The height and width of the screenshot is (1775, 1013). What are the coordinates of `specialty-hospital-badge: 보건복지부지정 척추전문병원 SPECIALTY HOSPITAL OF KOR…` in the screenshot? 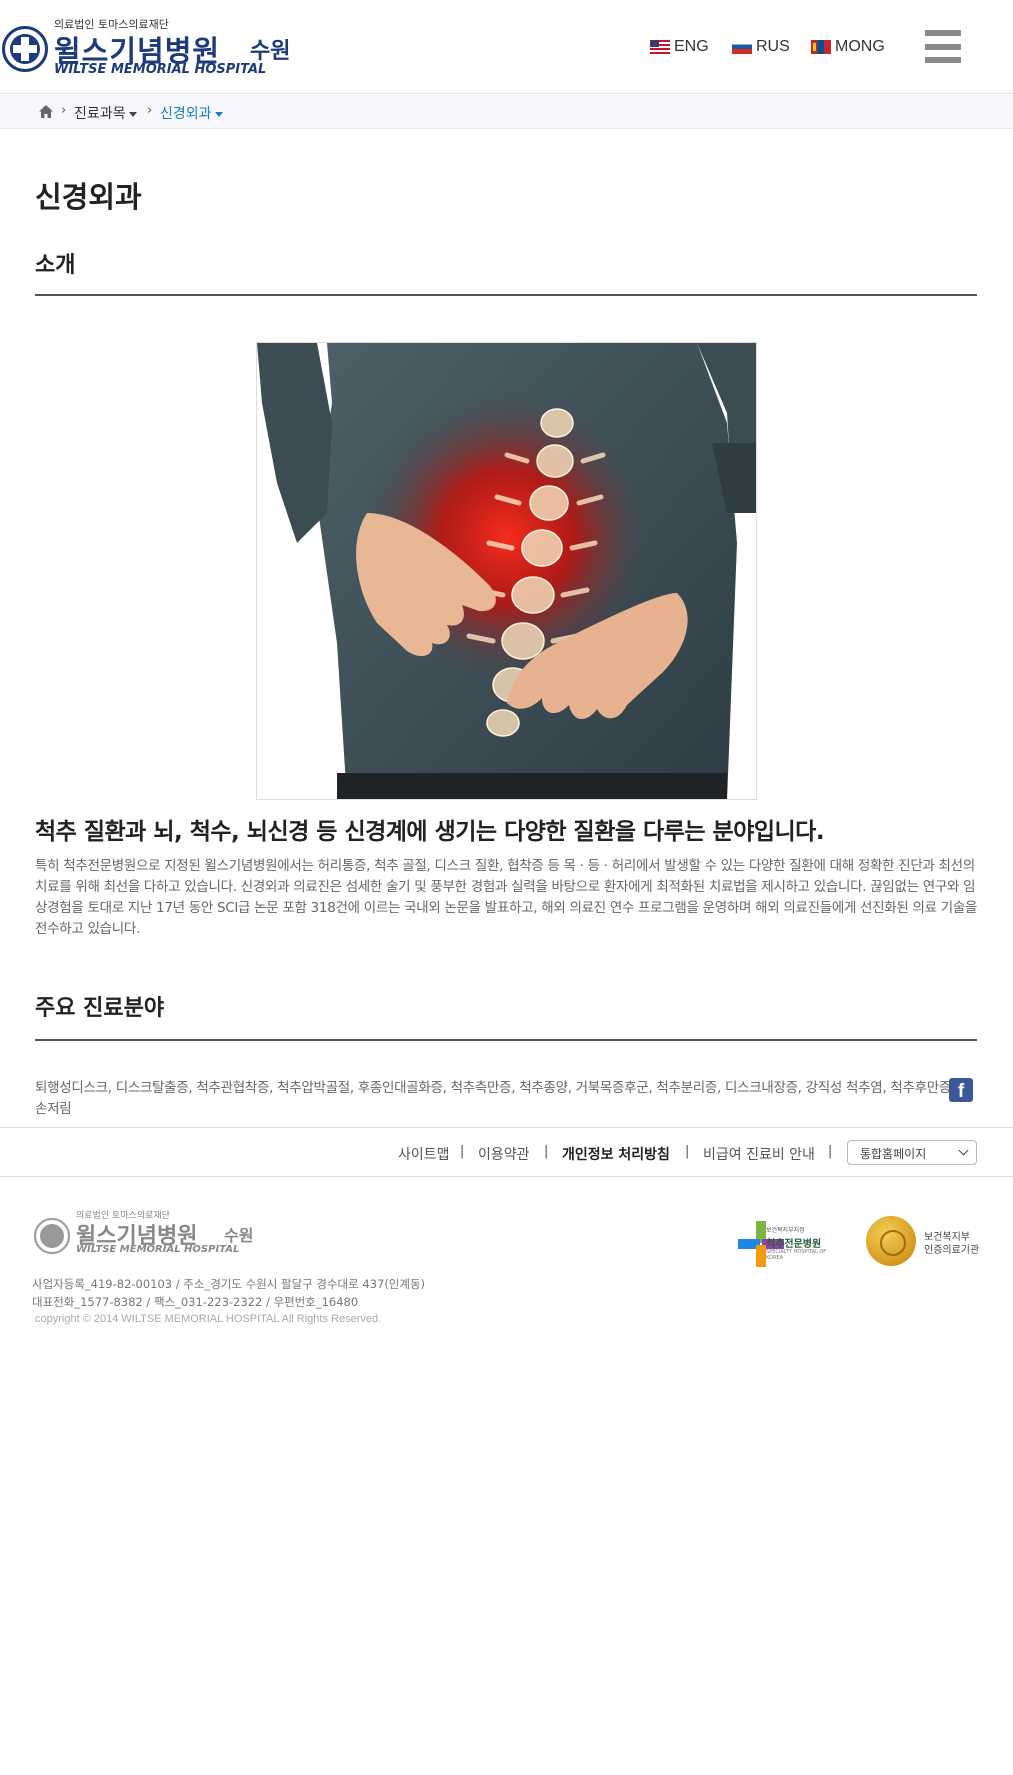 It's located at (786, 1241).